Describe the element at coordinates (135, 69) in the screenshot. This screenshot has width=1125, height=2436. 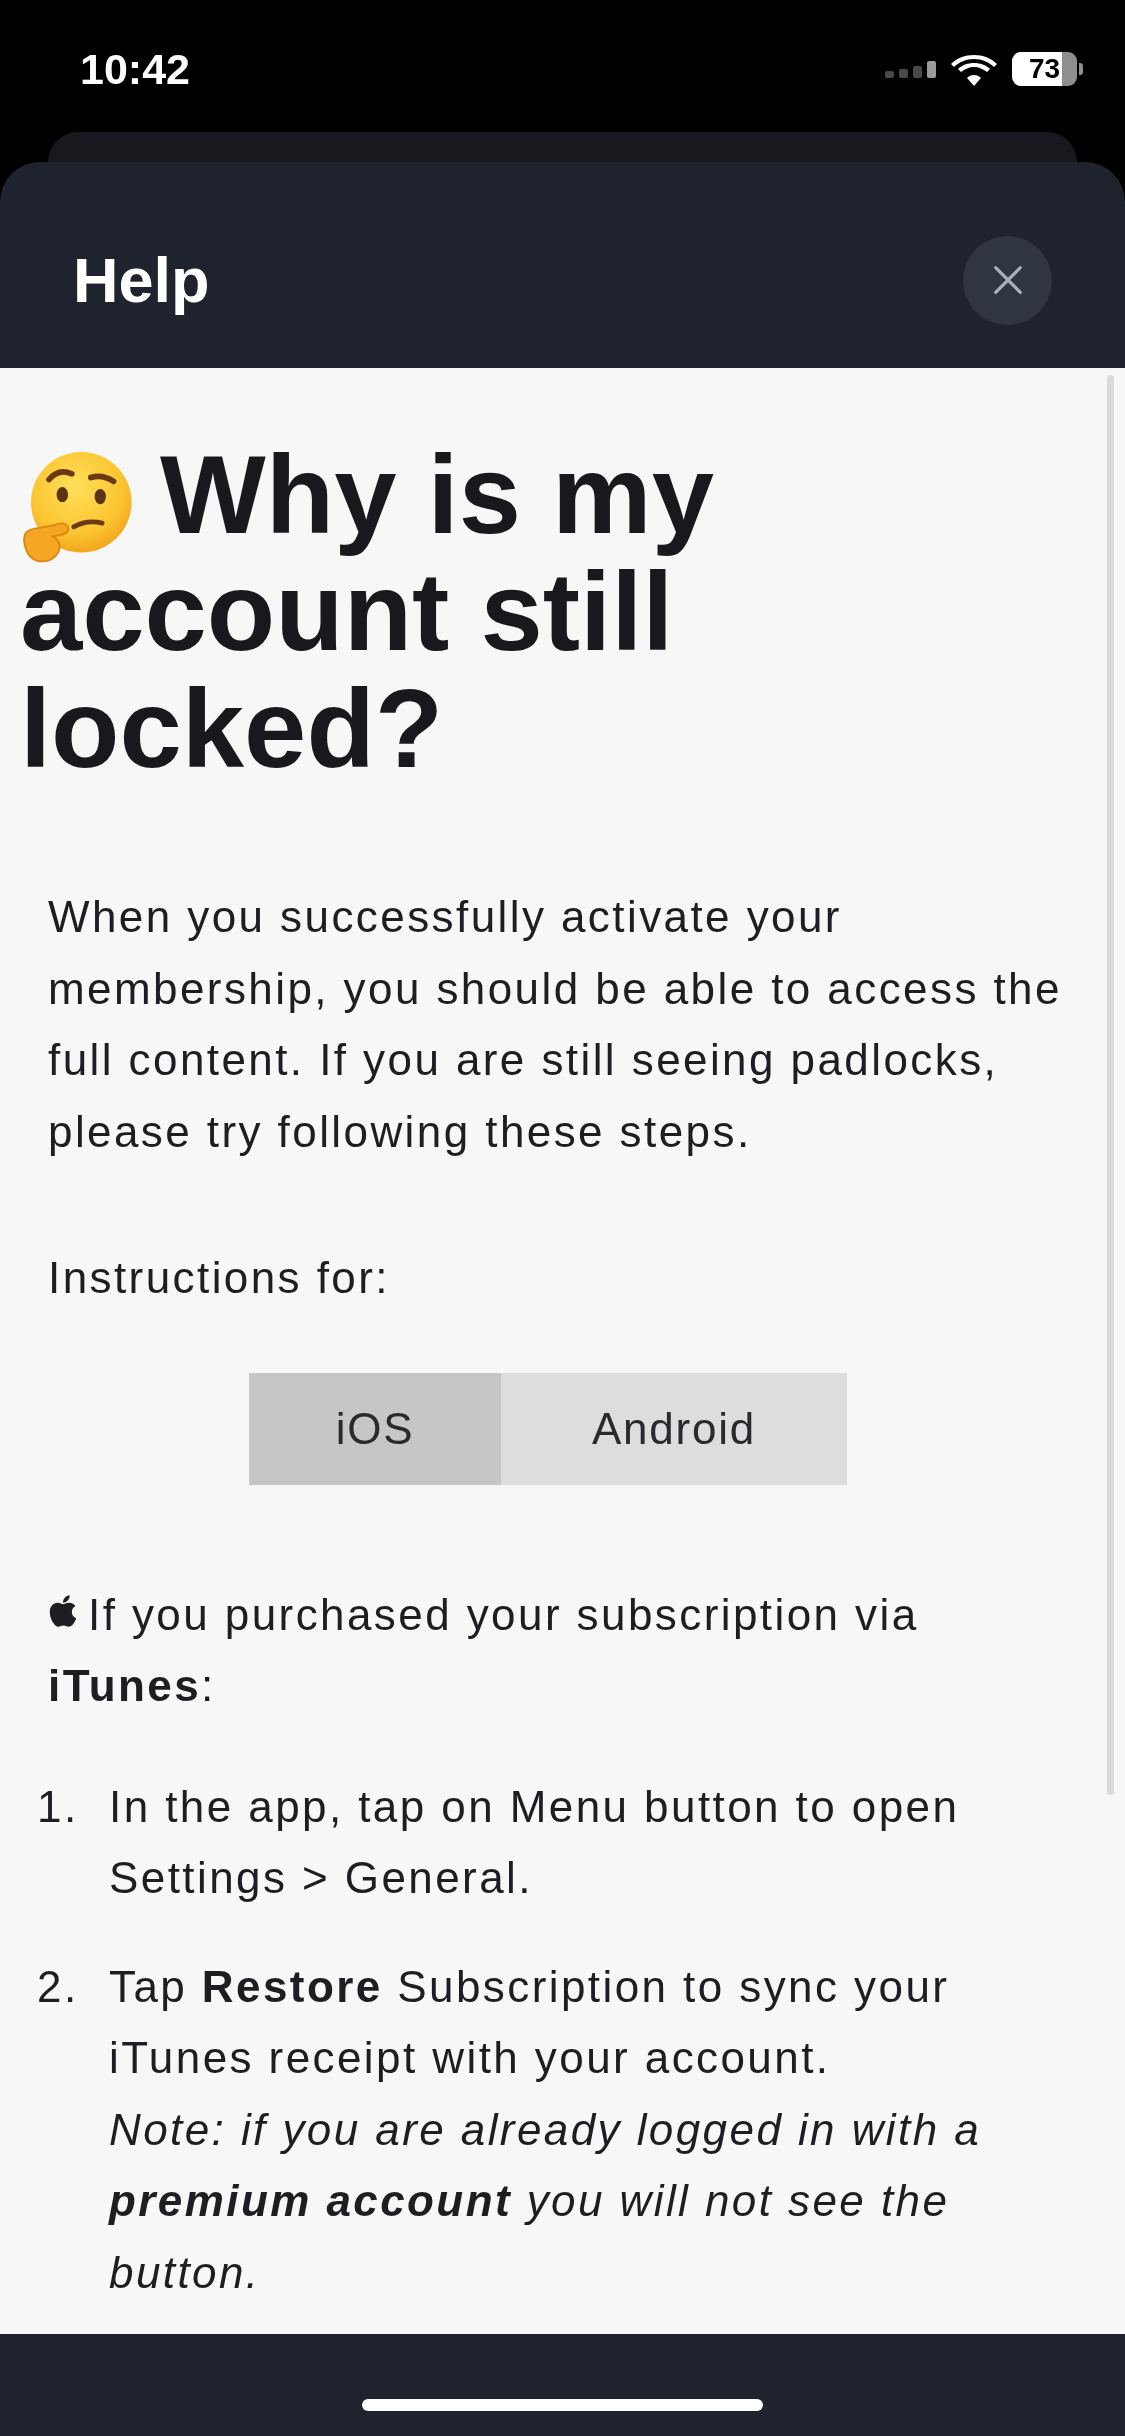
I see `status-time: 10:42` at that location.